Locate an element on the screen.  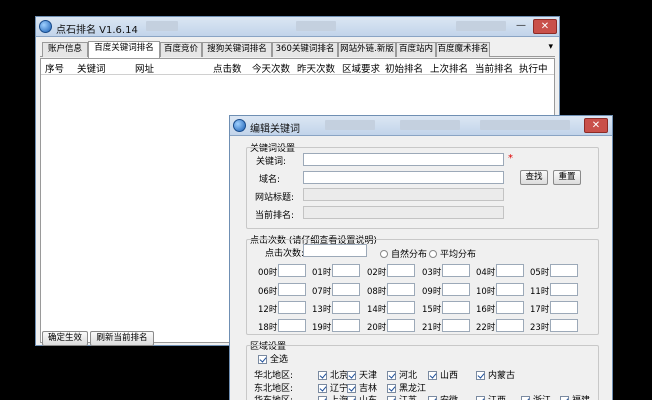
region-checkbox-label: 福建 is located at coordinates (581, 398).